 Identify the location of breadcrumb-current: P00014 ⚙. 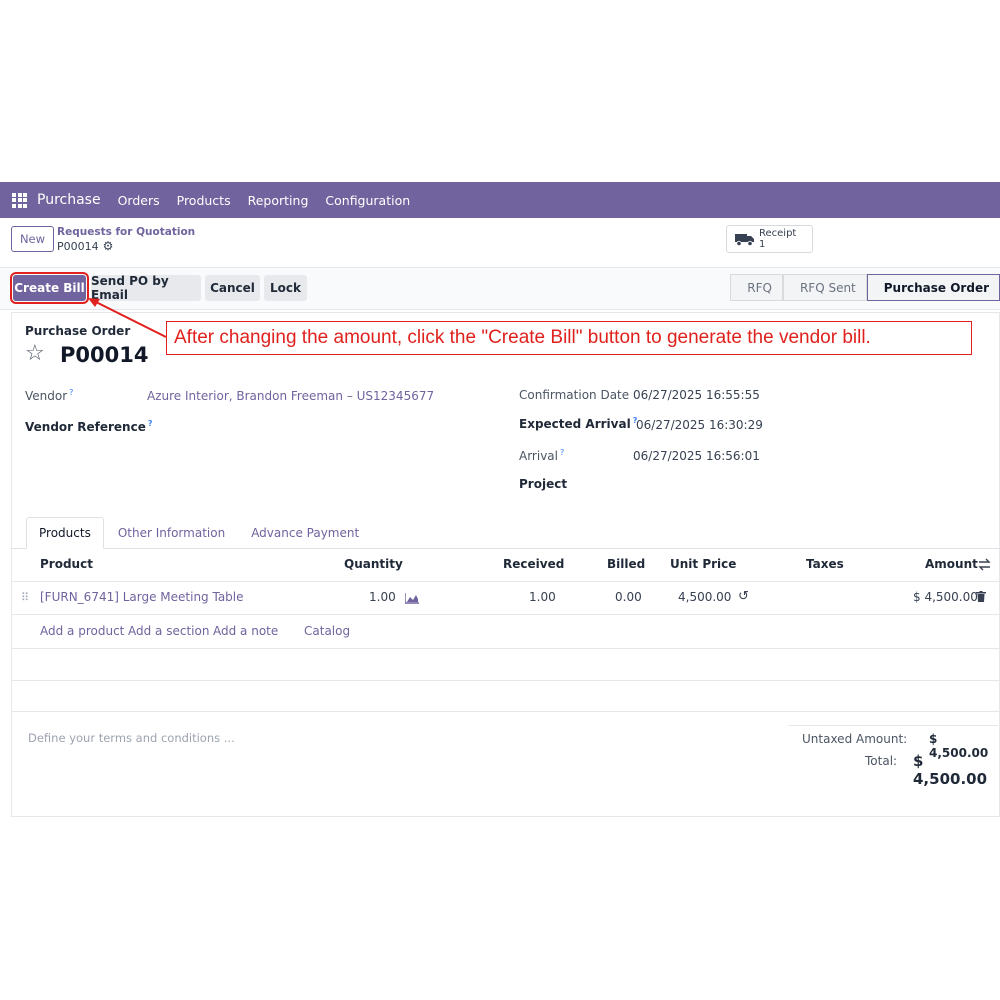
(85, 246).